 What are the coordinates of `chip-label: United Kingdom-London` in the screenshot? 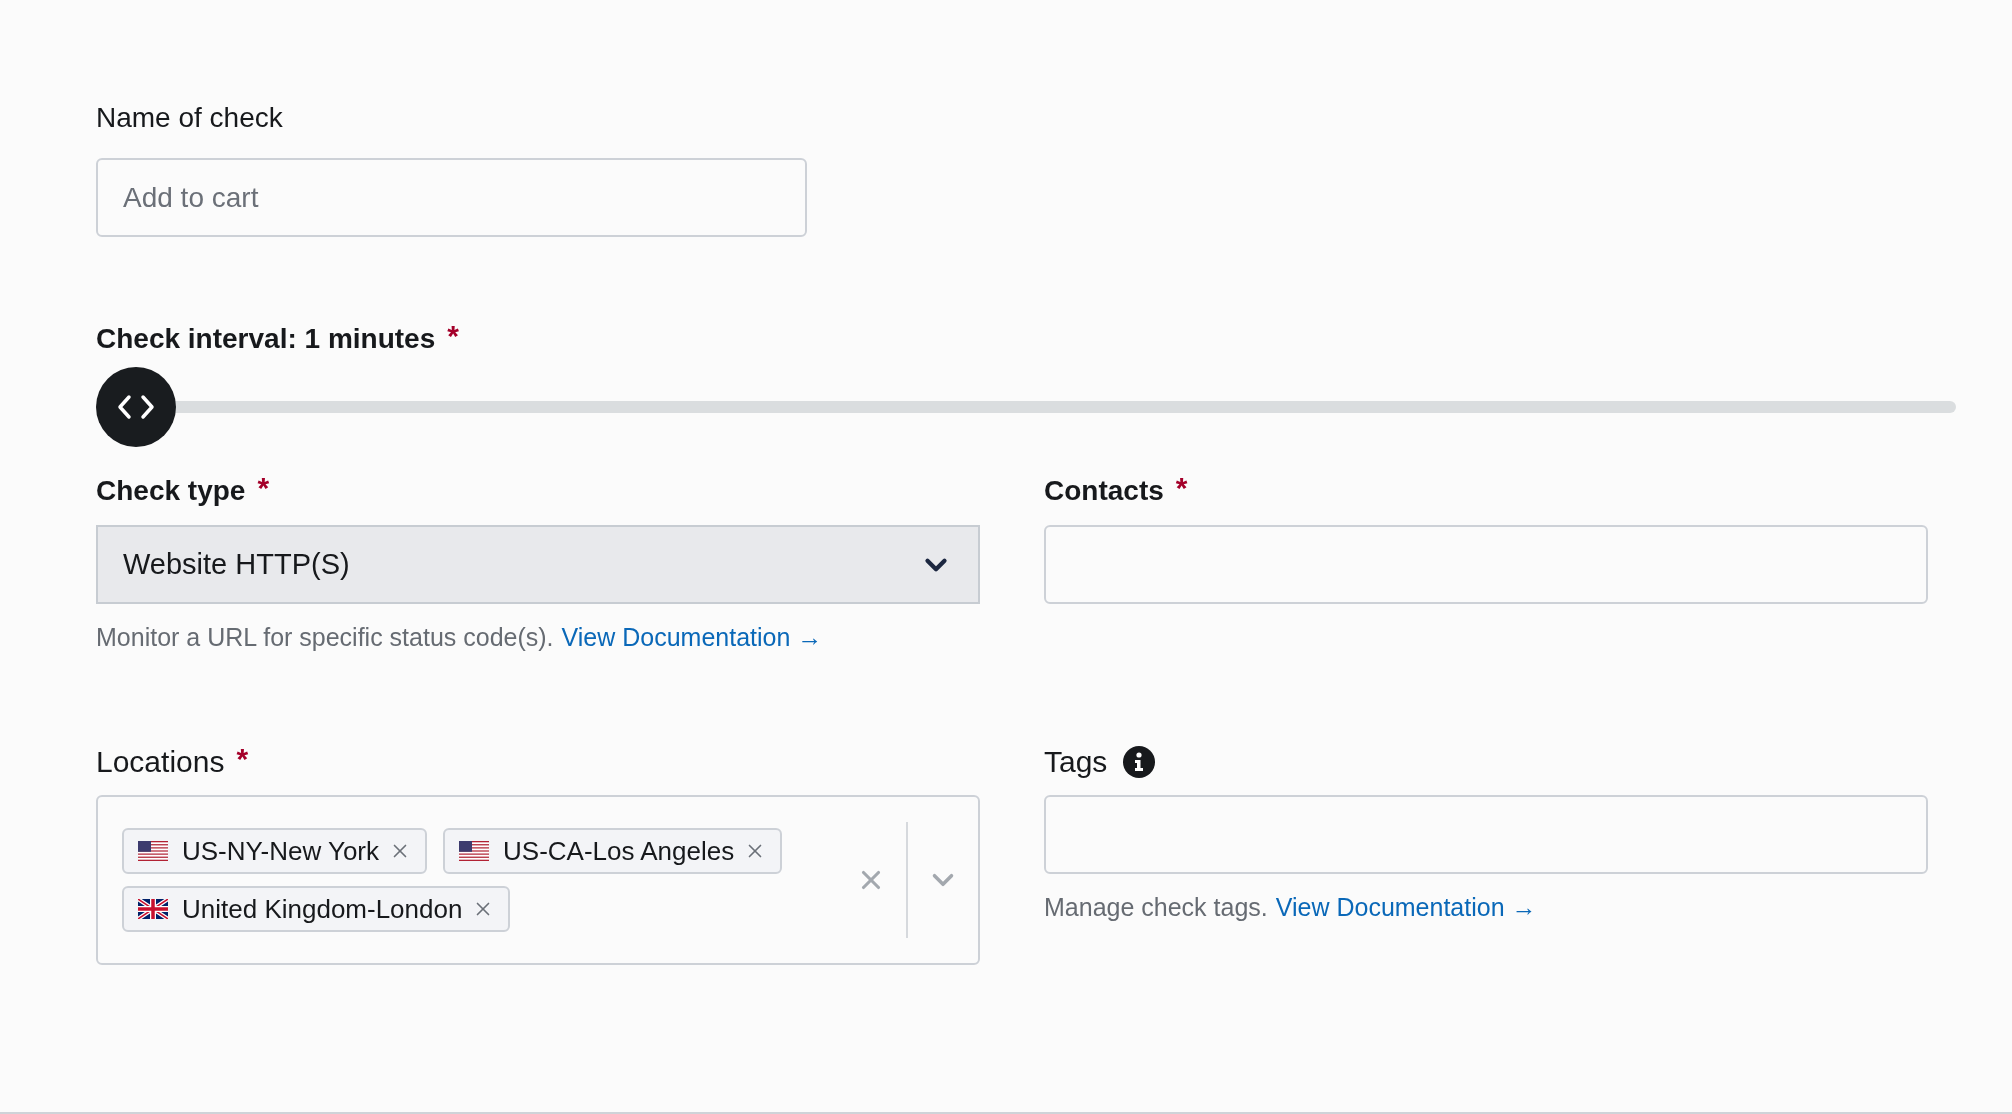 It's located at (322, 909).